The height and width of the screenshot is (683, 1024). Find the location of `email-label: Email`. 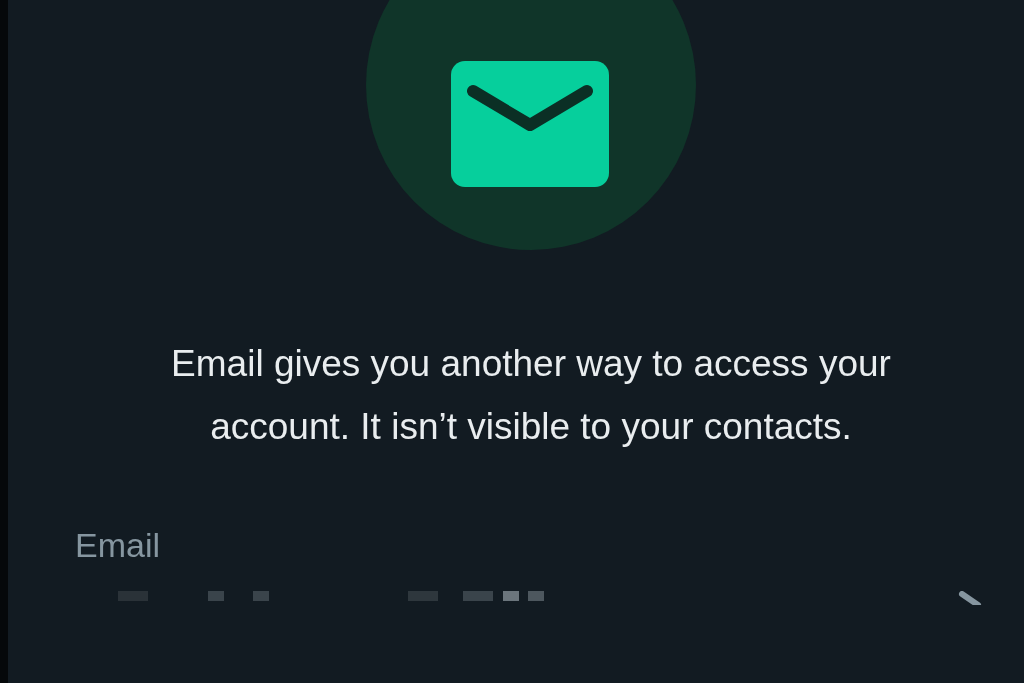

email-label: Email is located at coordinates (118, 545).